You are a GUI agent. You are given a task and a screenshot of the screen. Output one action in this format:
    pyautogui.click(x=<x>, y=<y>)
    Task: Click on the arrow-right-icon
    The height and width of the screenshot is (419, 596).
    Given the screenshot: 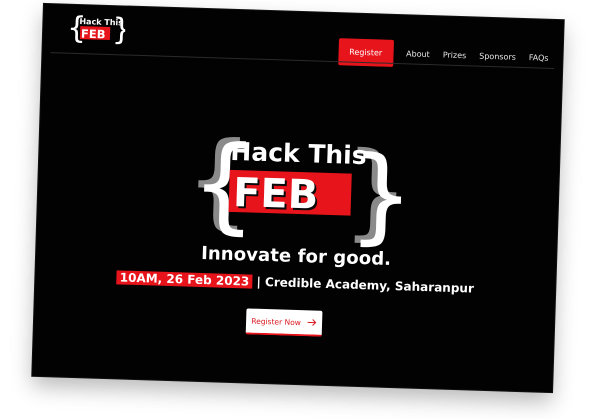 What is the action you would take?
    pyautogui.click(x=312, y=322)
    